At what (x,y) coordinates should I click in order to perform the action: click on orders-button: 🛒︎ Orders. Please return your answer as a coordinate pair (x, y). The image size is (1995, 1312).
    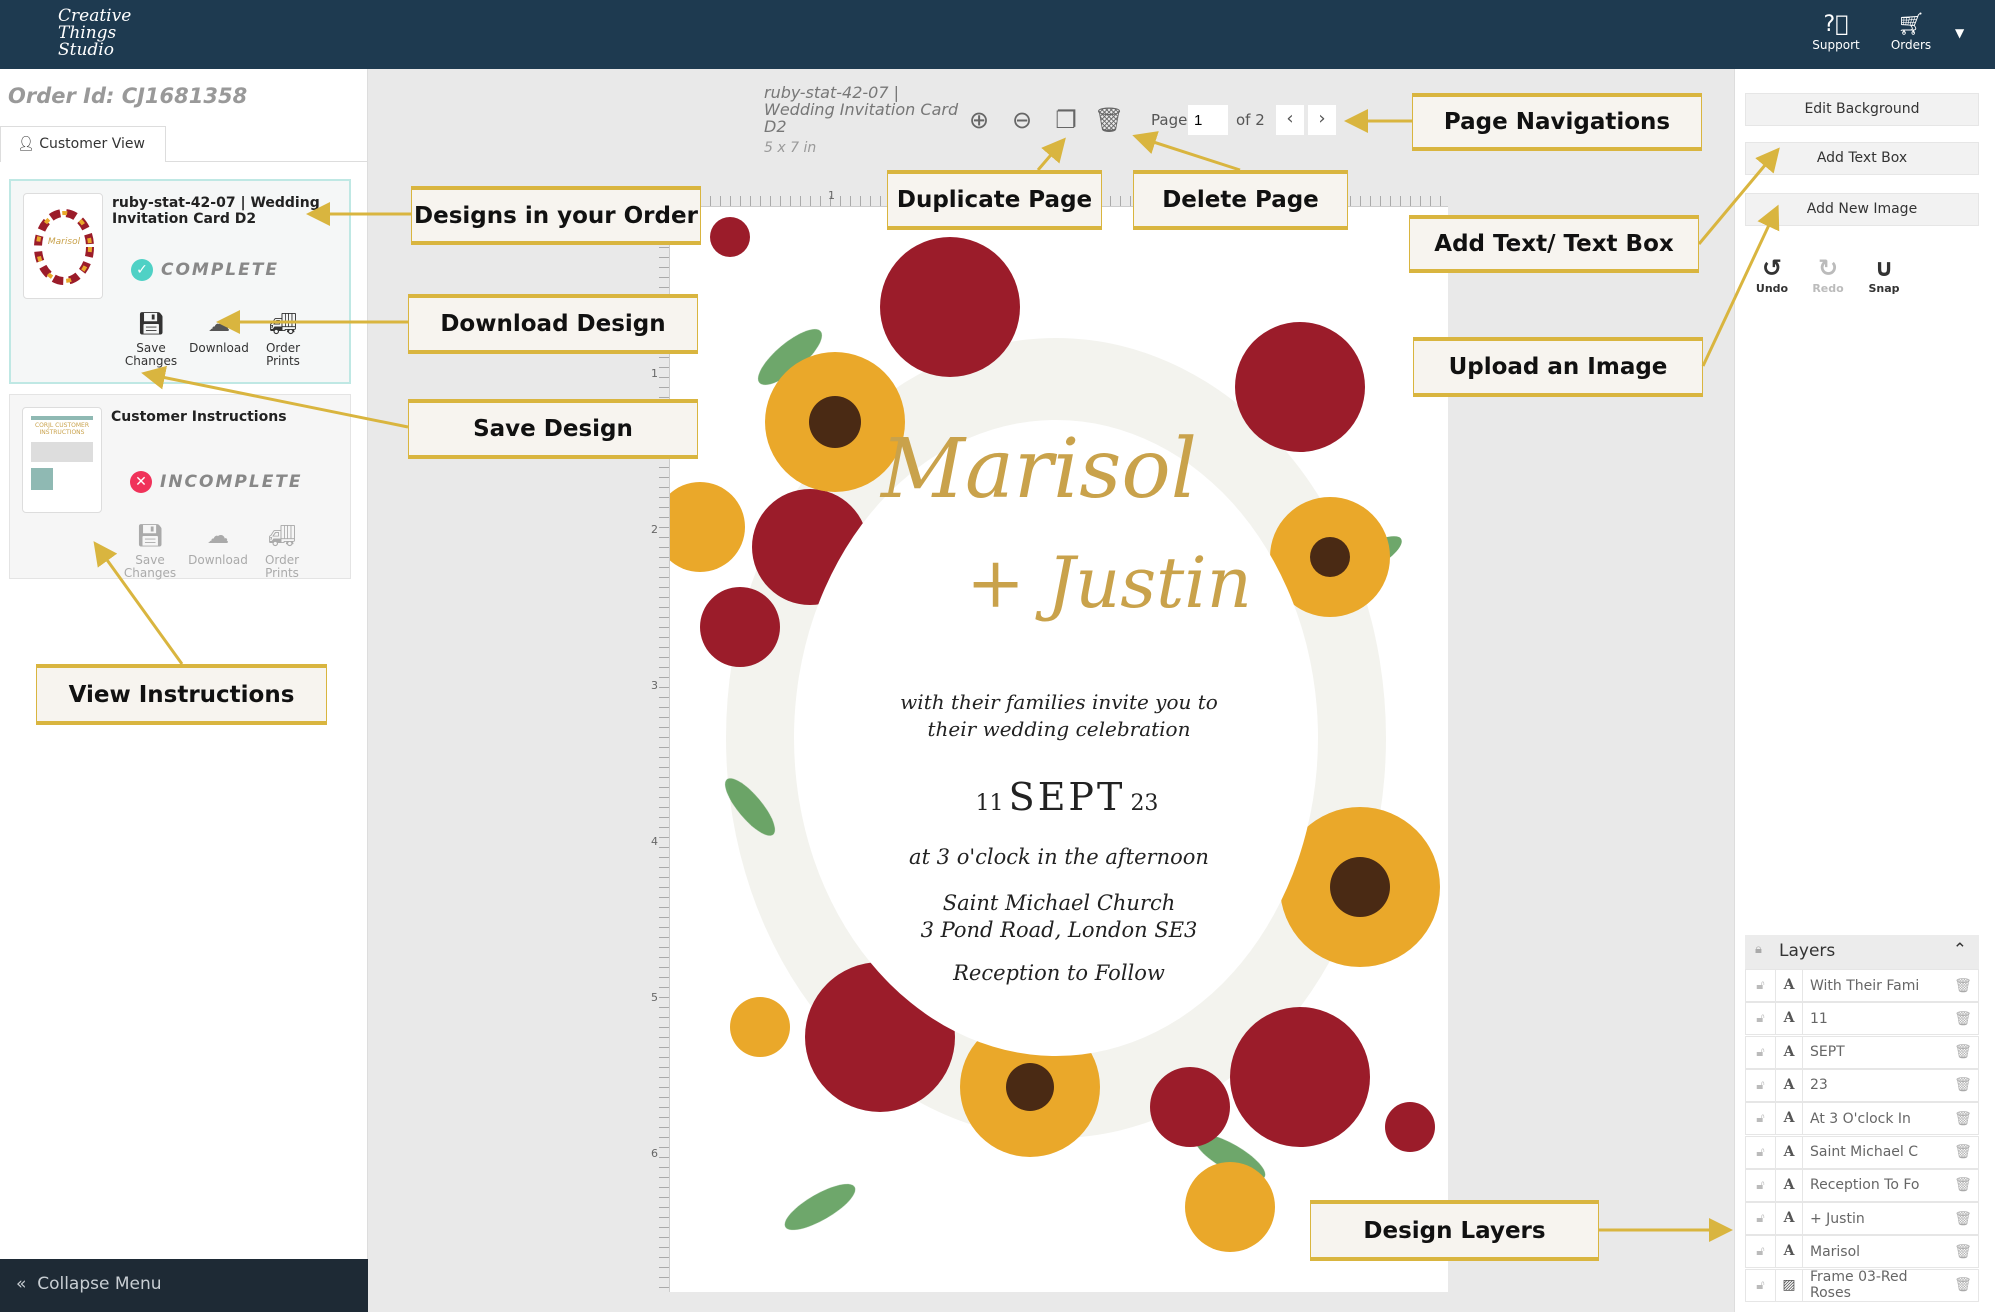
    Looking at the image, I should click on (1911, 32).